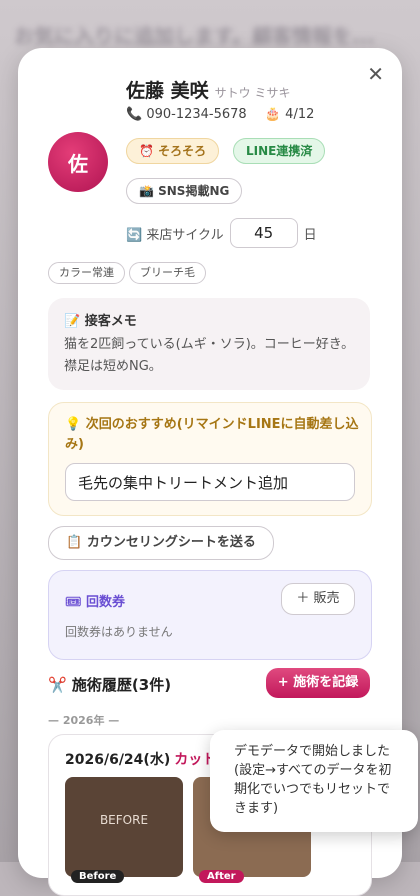 This screenshot has width=420, height=896. I want to click on memo-body: 猫を2匹飼っている(ムギ・ソラ)。コーヒー好き。襟足は短めNG。, so click(209, 355).